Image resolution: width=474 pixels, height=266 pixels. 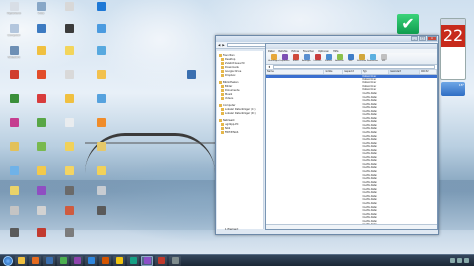 I want to click on toolbar-label: Suchen, so click(x=328, y=61).